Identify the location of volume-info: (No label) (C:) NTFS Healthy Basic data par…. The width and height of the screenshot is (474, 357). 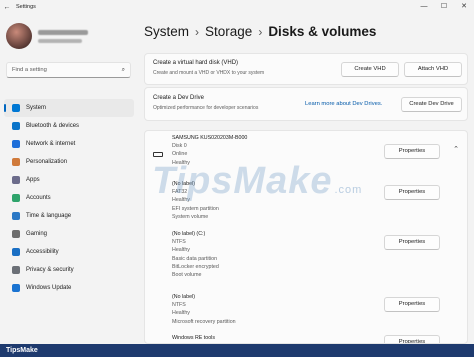
(195, 254).